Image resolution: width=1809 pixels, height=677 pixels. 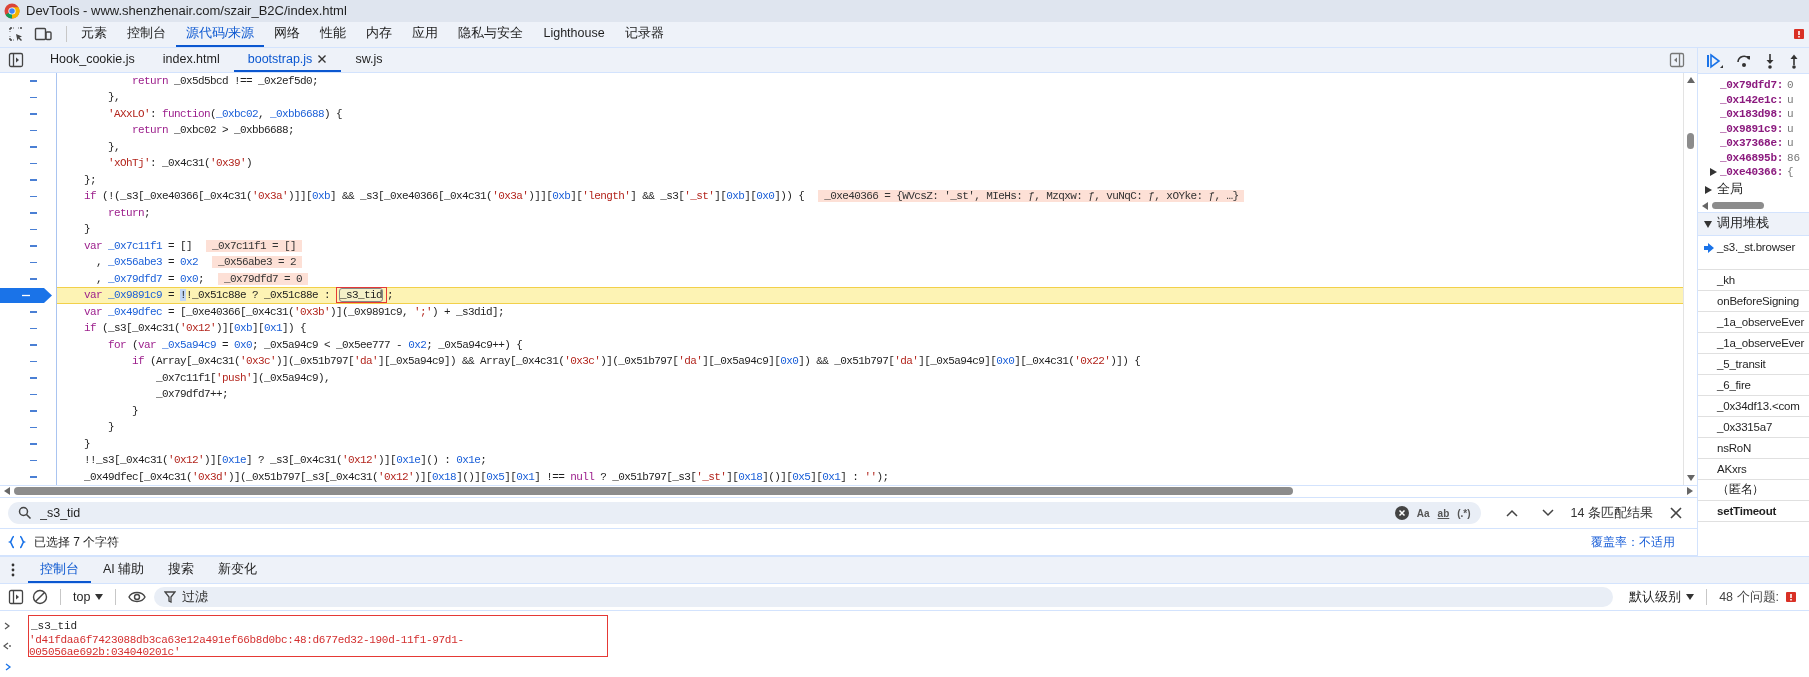 I want to click on search-box: _s3_tid Aa ab (.*), so click(x=744, y=513).